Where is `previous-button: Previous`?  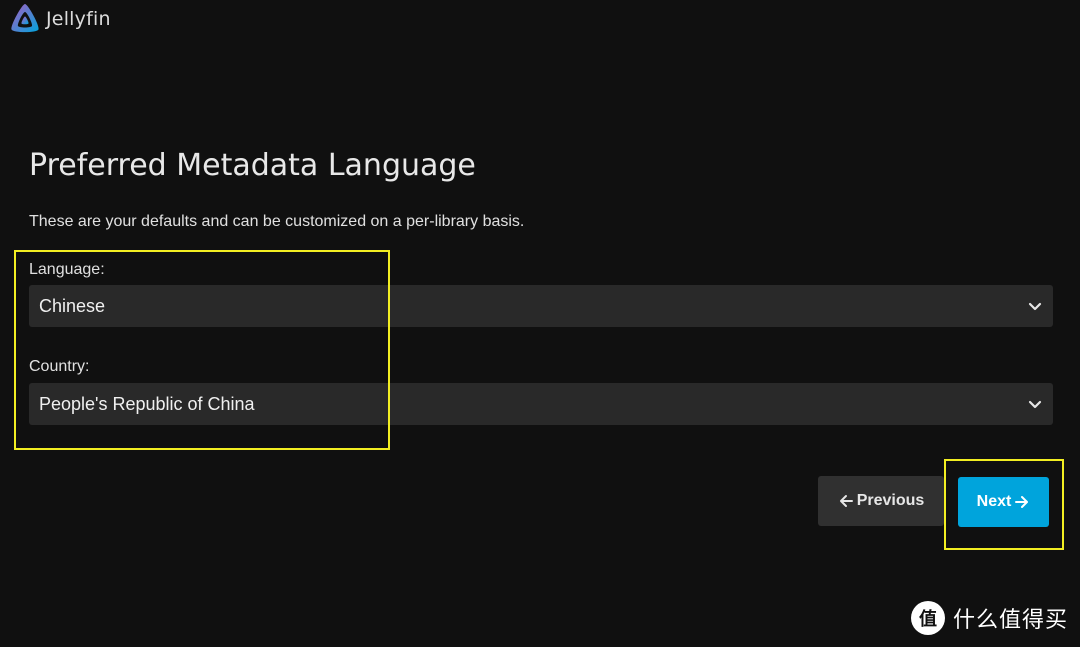 previous-button: Previous is located at coordinates (881, 501).